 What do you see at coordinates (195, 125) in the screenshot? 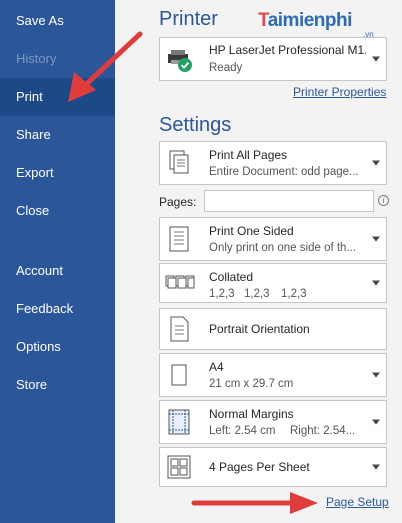
I see `settings-heading: Settings` at bounding box center [195, 125].